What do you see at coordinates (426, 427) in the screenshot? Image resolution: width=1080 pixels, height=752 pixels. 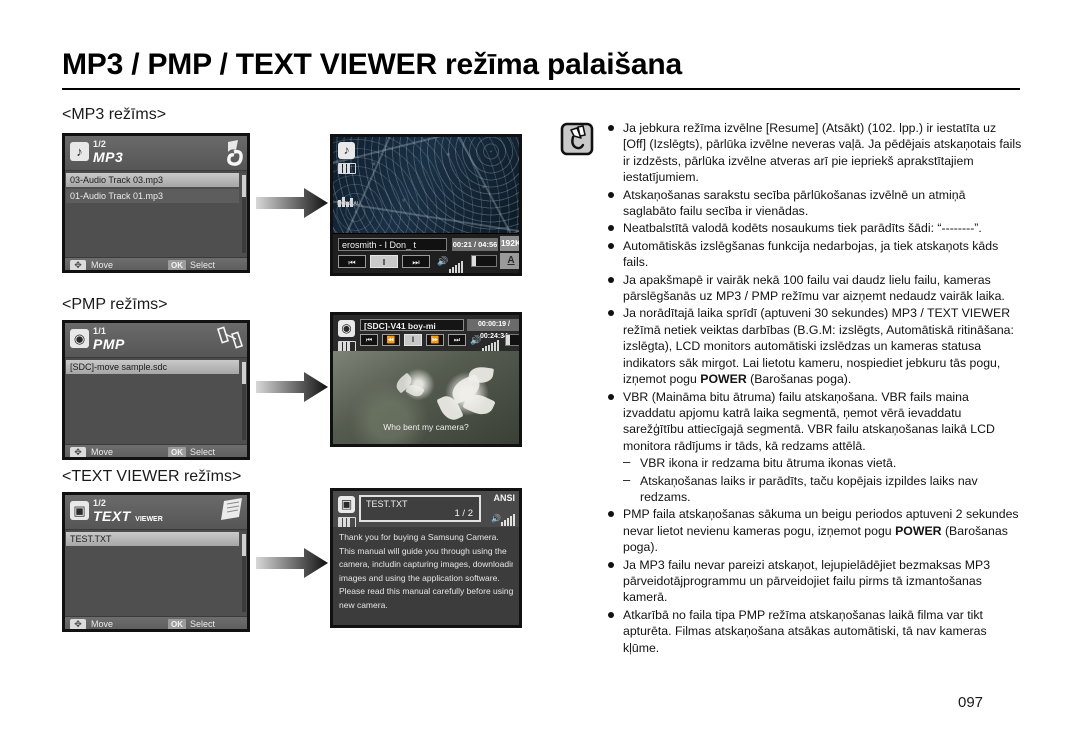 I see `subtitle-text: Who bent my camera?` at bounding box center [426, 427].